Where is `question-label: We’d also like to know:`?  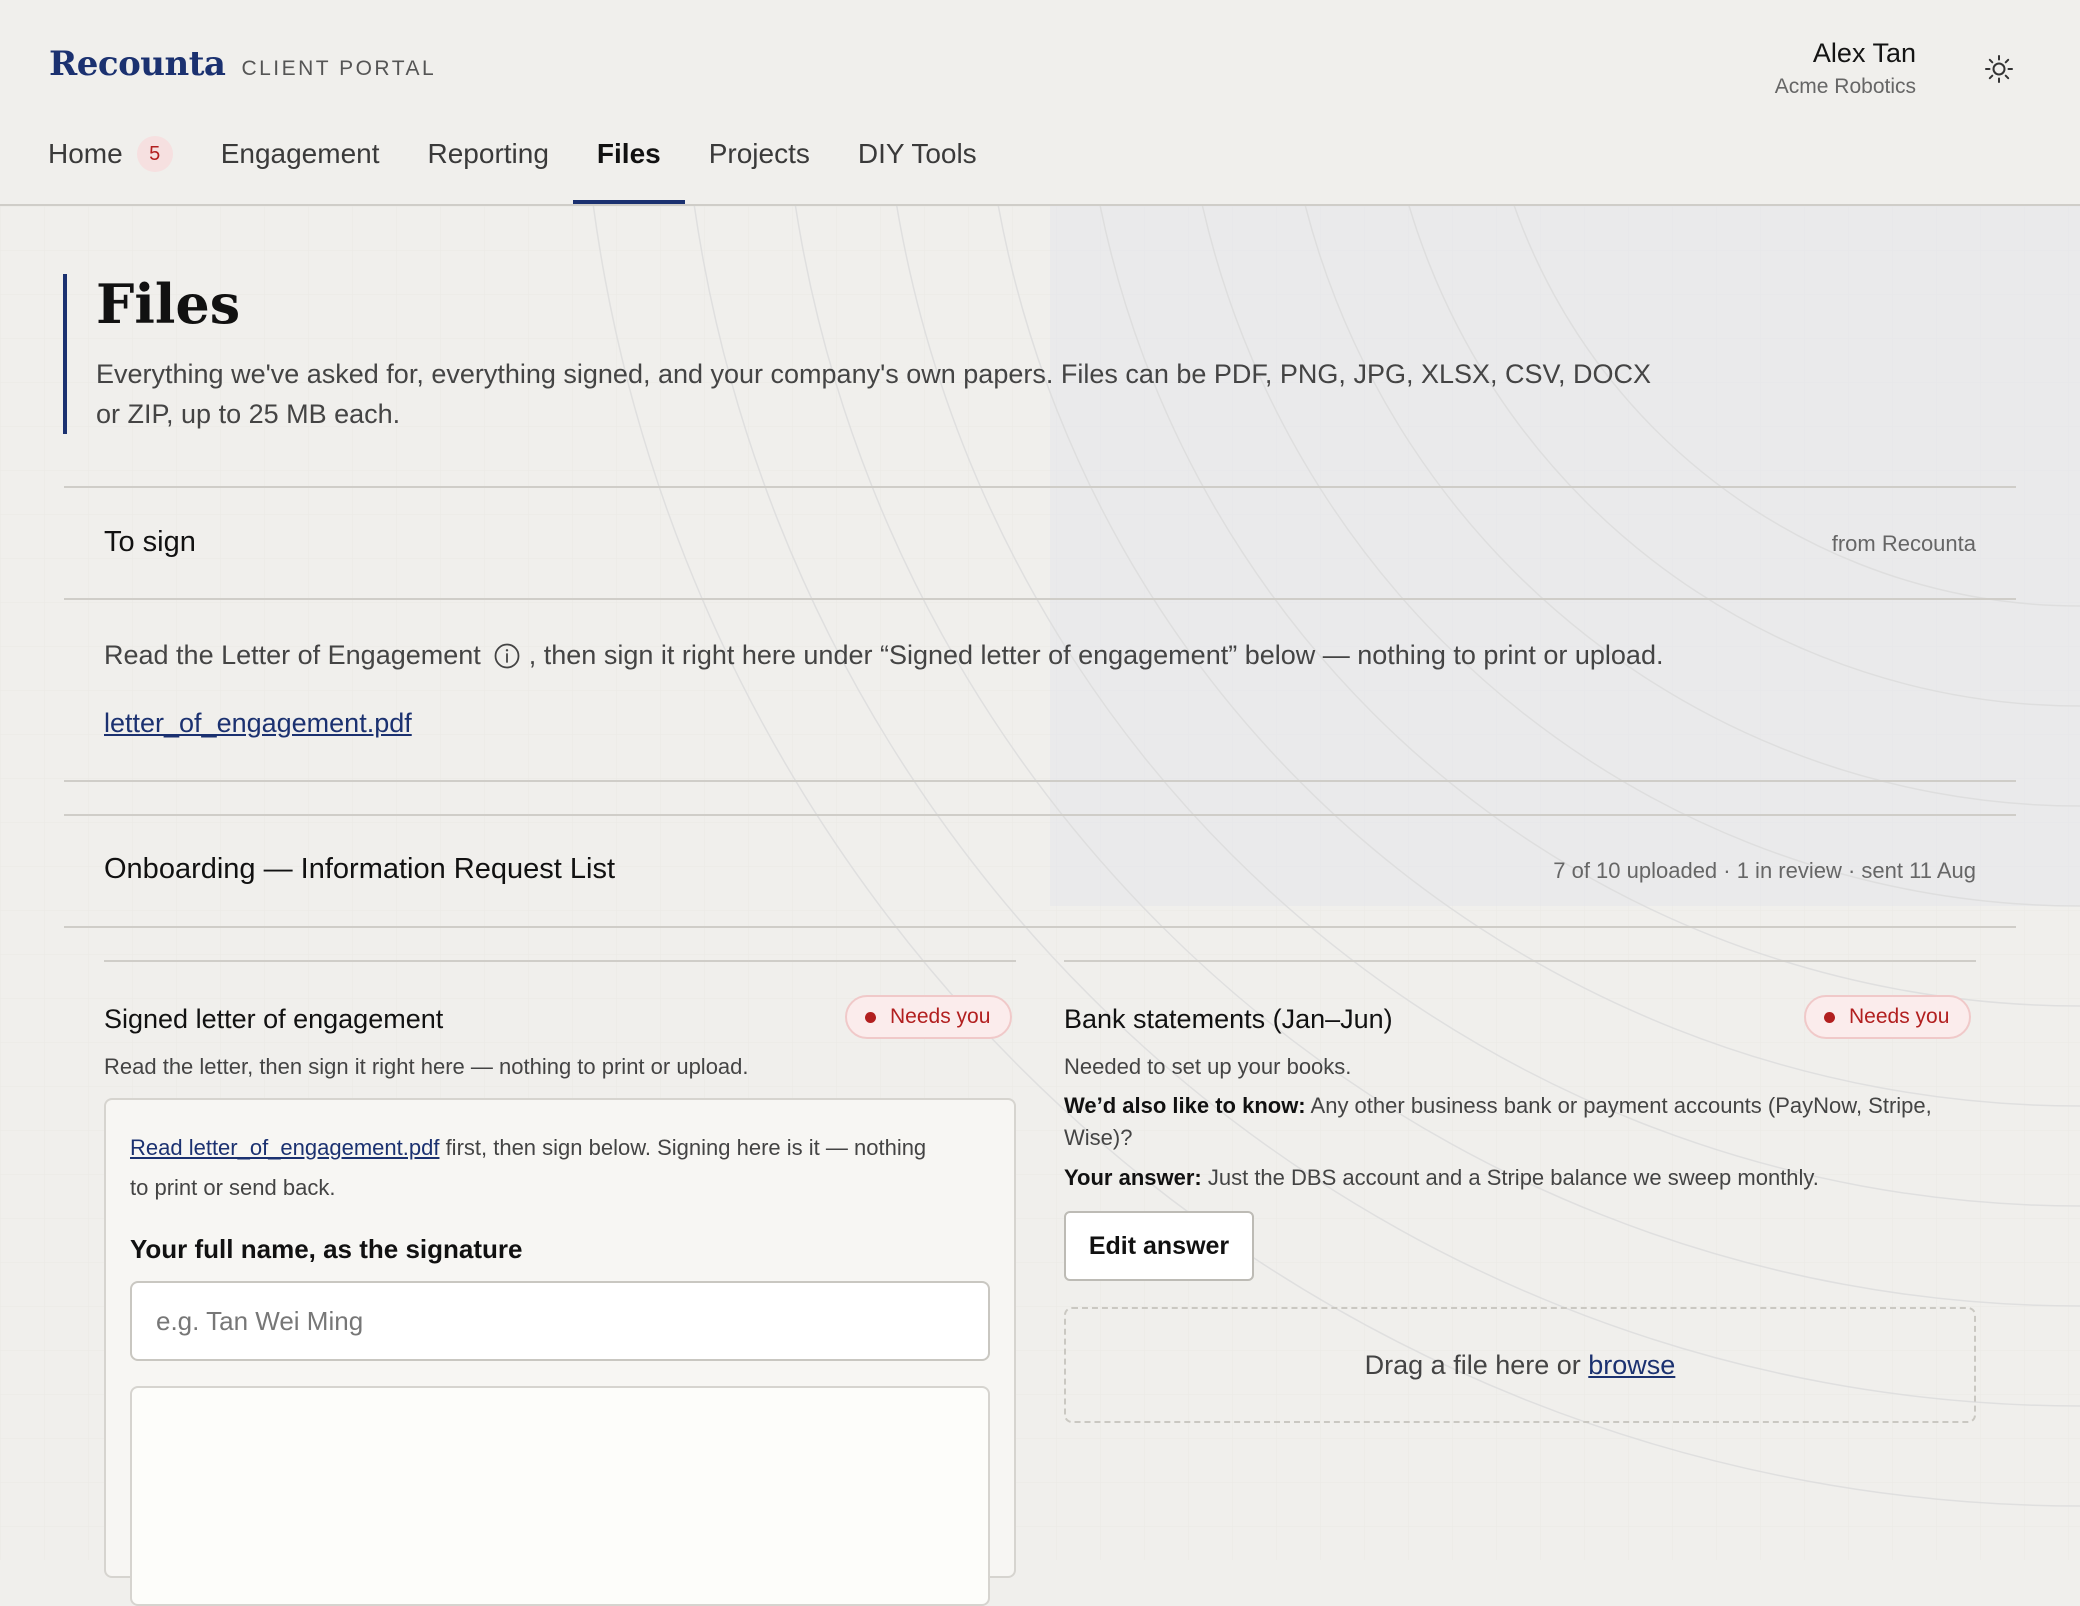 question-label: We’d also like to know: is located at coordinates (1185, 1105).